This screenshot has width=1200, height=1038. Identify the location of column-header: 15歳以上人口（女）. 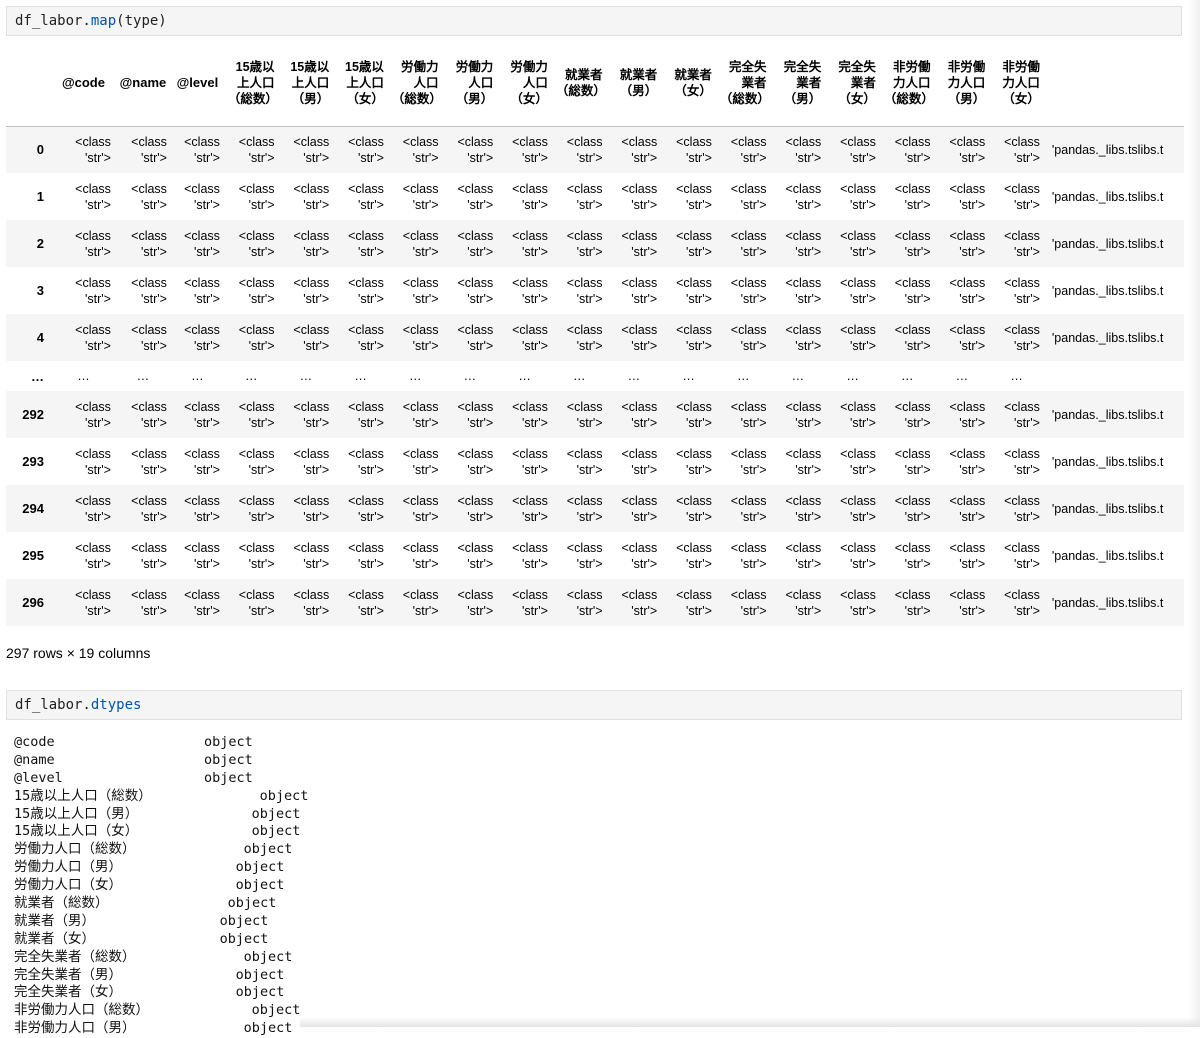
(360, 83).